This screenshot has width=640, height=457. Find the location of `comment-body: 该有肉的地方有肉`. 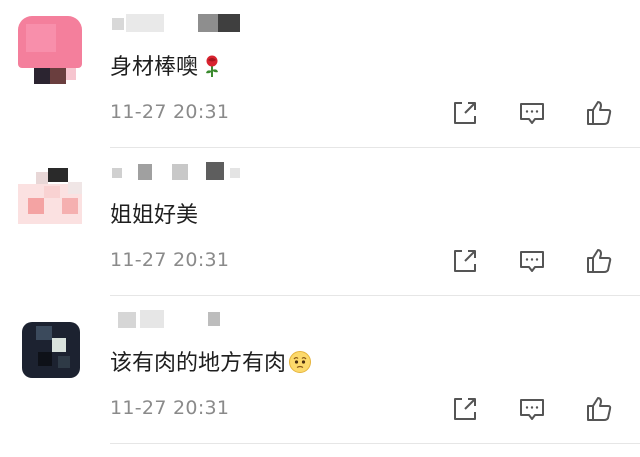

comment-body: 该有肉的地方有肉 is located at coordinates (198, 363).